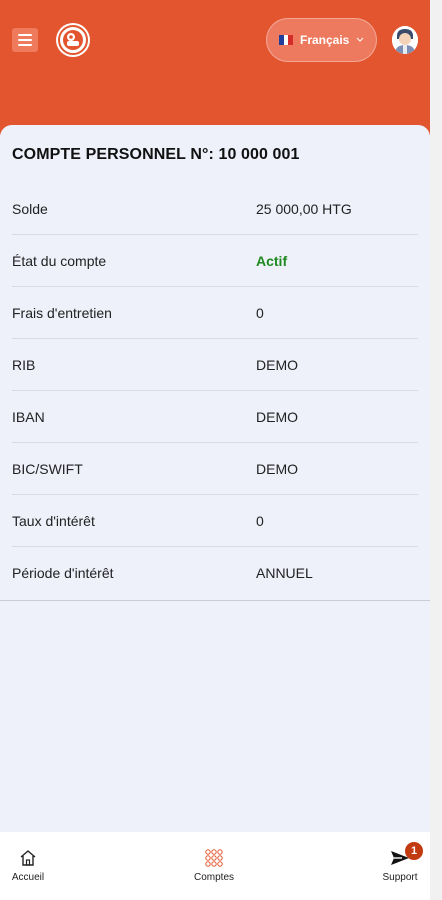 The image size is (442, 900). Describe the element at coordinates (414, 851) in the screenshot. I see `notification-badge: 1` at that location.